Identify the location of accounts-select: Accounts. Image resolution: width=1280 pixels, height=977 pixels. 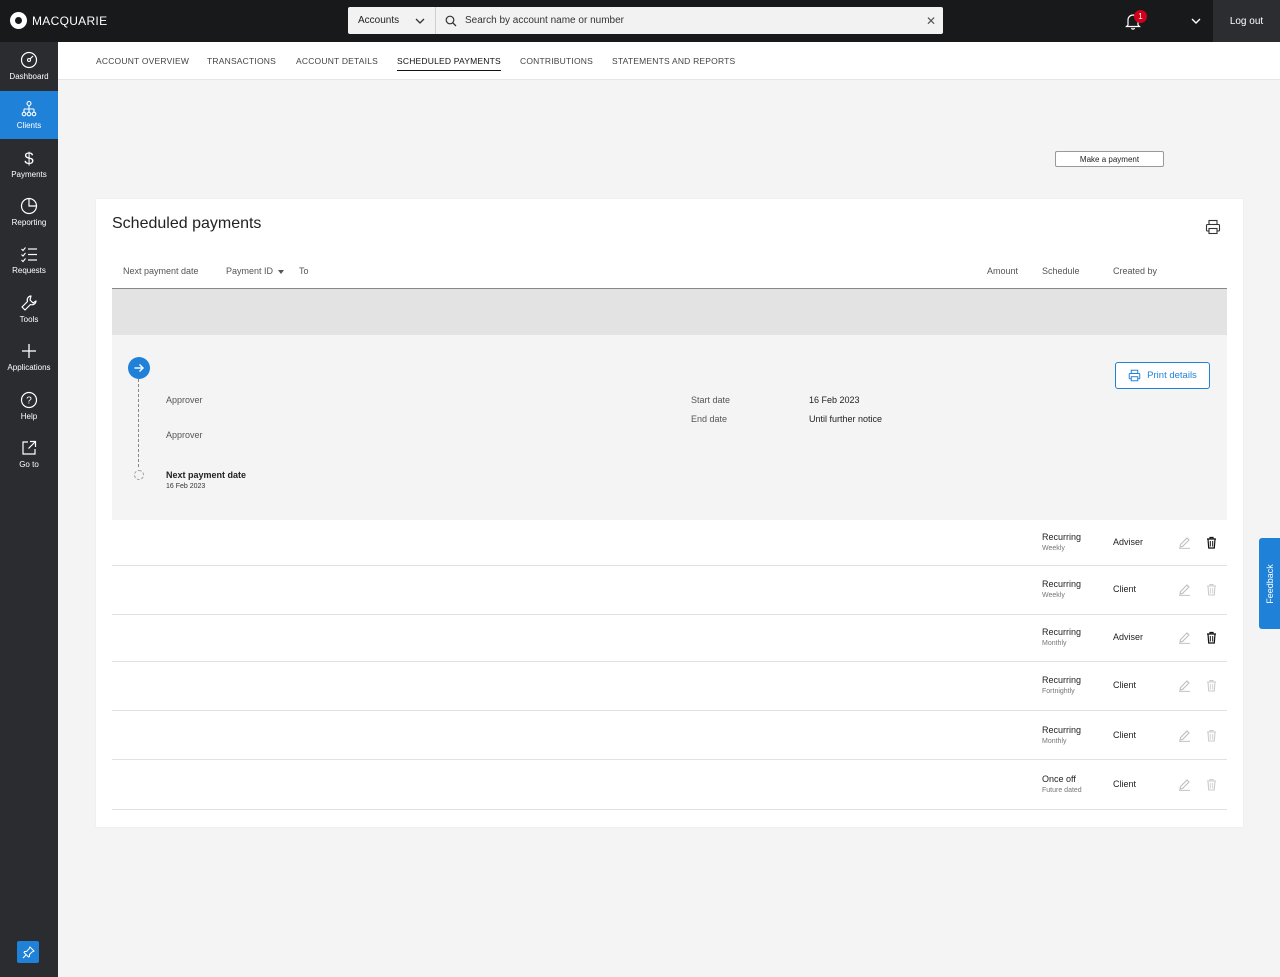
(392, 20).